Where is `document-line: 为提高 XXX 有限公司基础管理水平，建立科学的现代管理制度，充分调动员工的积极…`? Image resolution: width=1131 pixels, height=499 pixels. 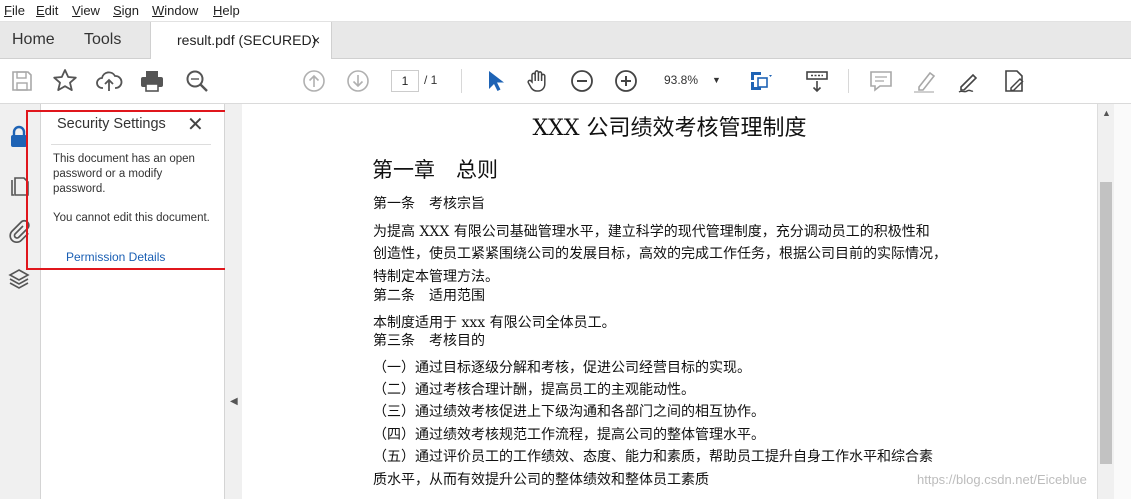
document-line: 为提高 XXX 有限公司基础管理水平，建立科学的现代管理制度，充分调动员工的积极… is located at coordinates (651, 232).